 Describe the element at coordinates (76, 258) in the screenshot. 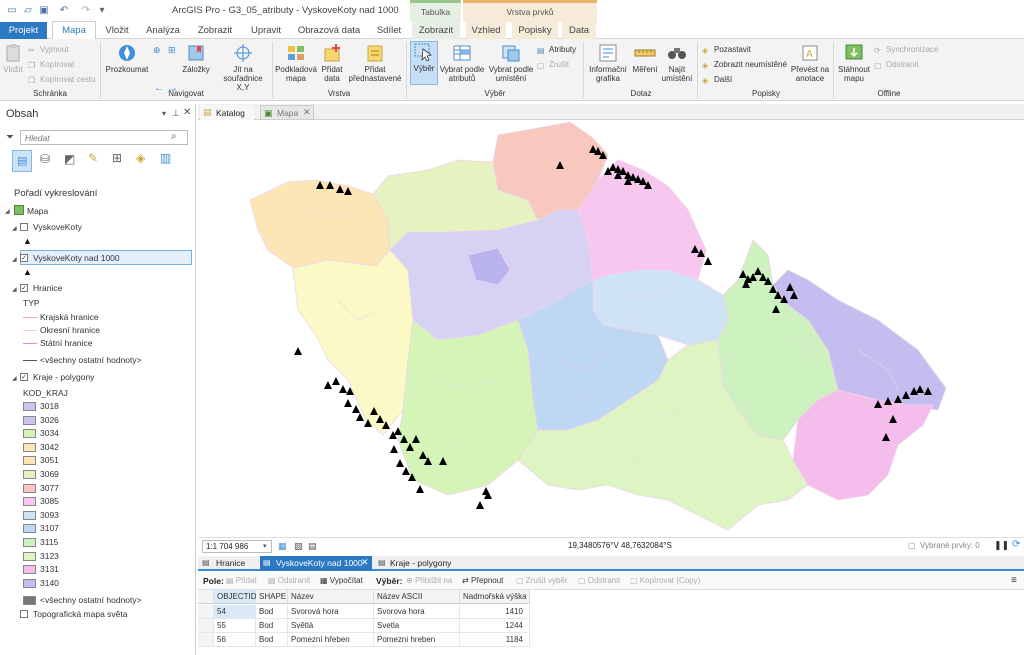

I see `layer-vyskove1000: VyskoveKoty nad 1000` at that location.